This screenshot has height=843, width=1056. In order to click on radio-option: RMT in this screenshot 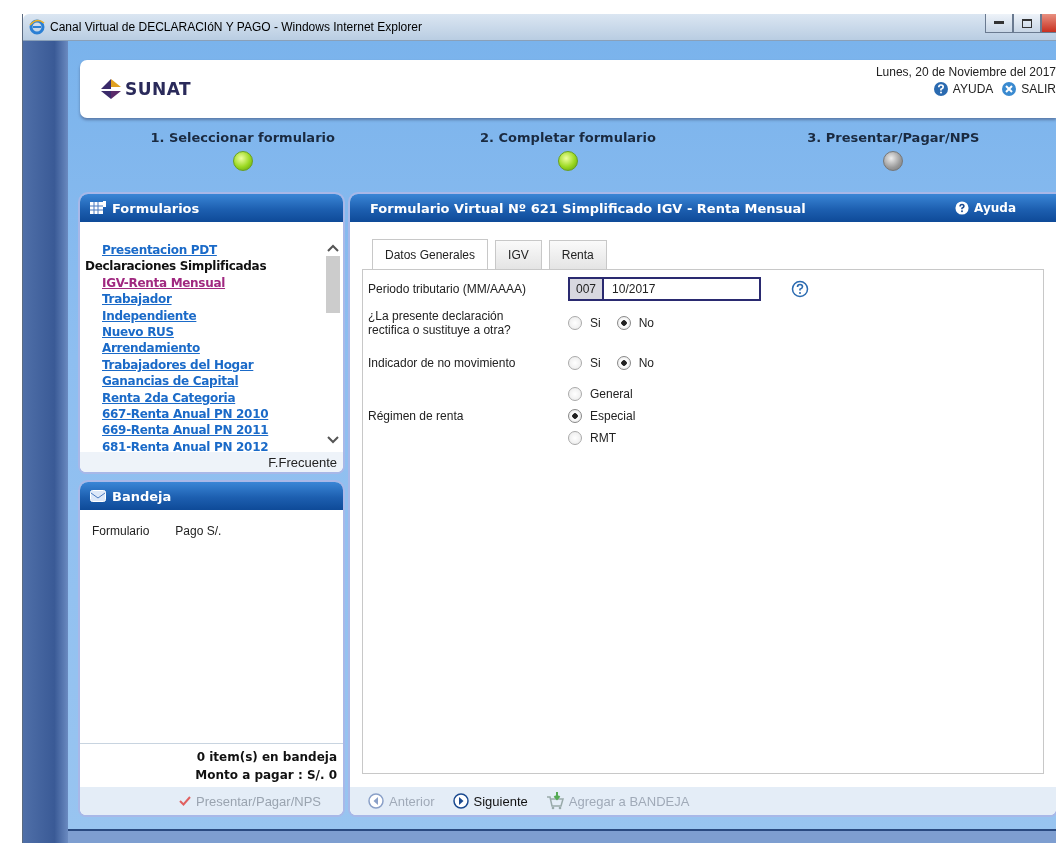, I will do `click(602, 438)`.